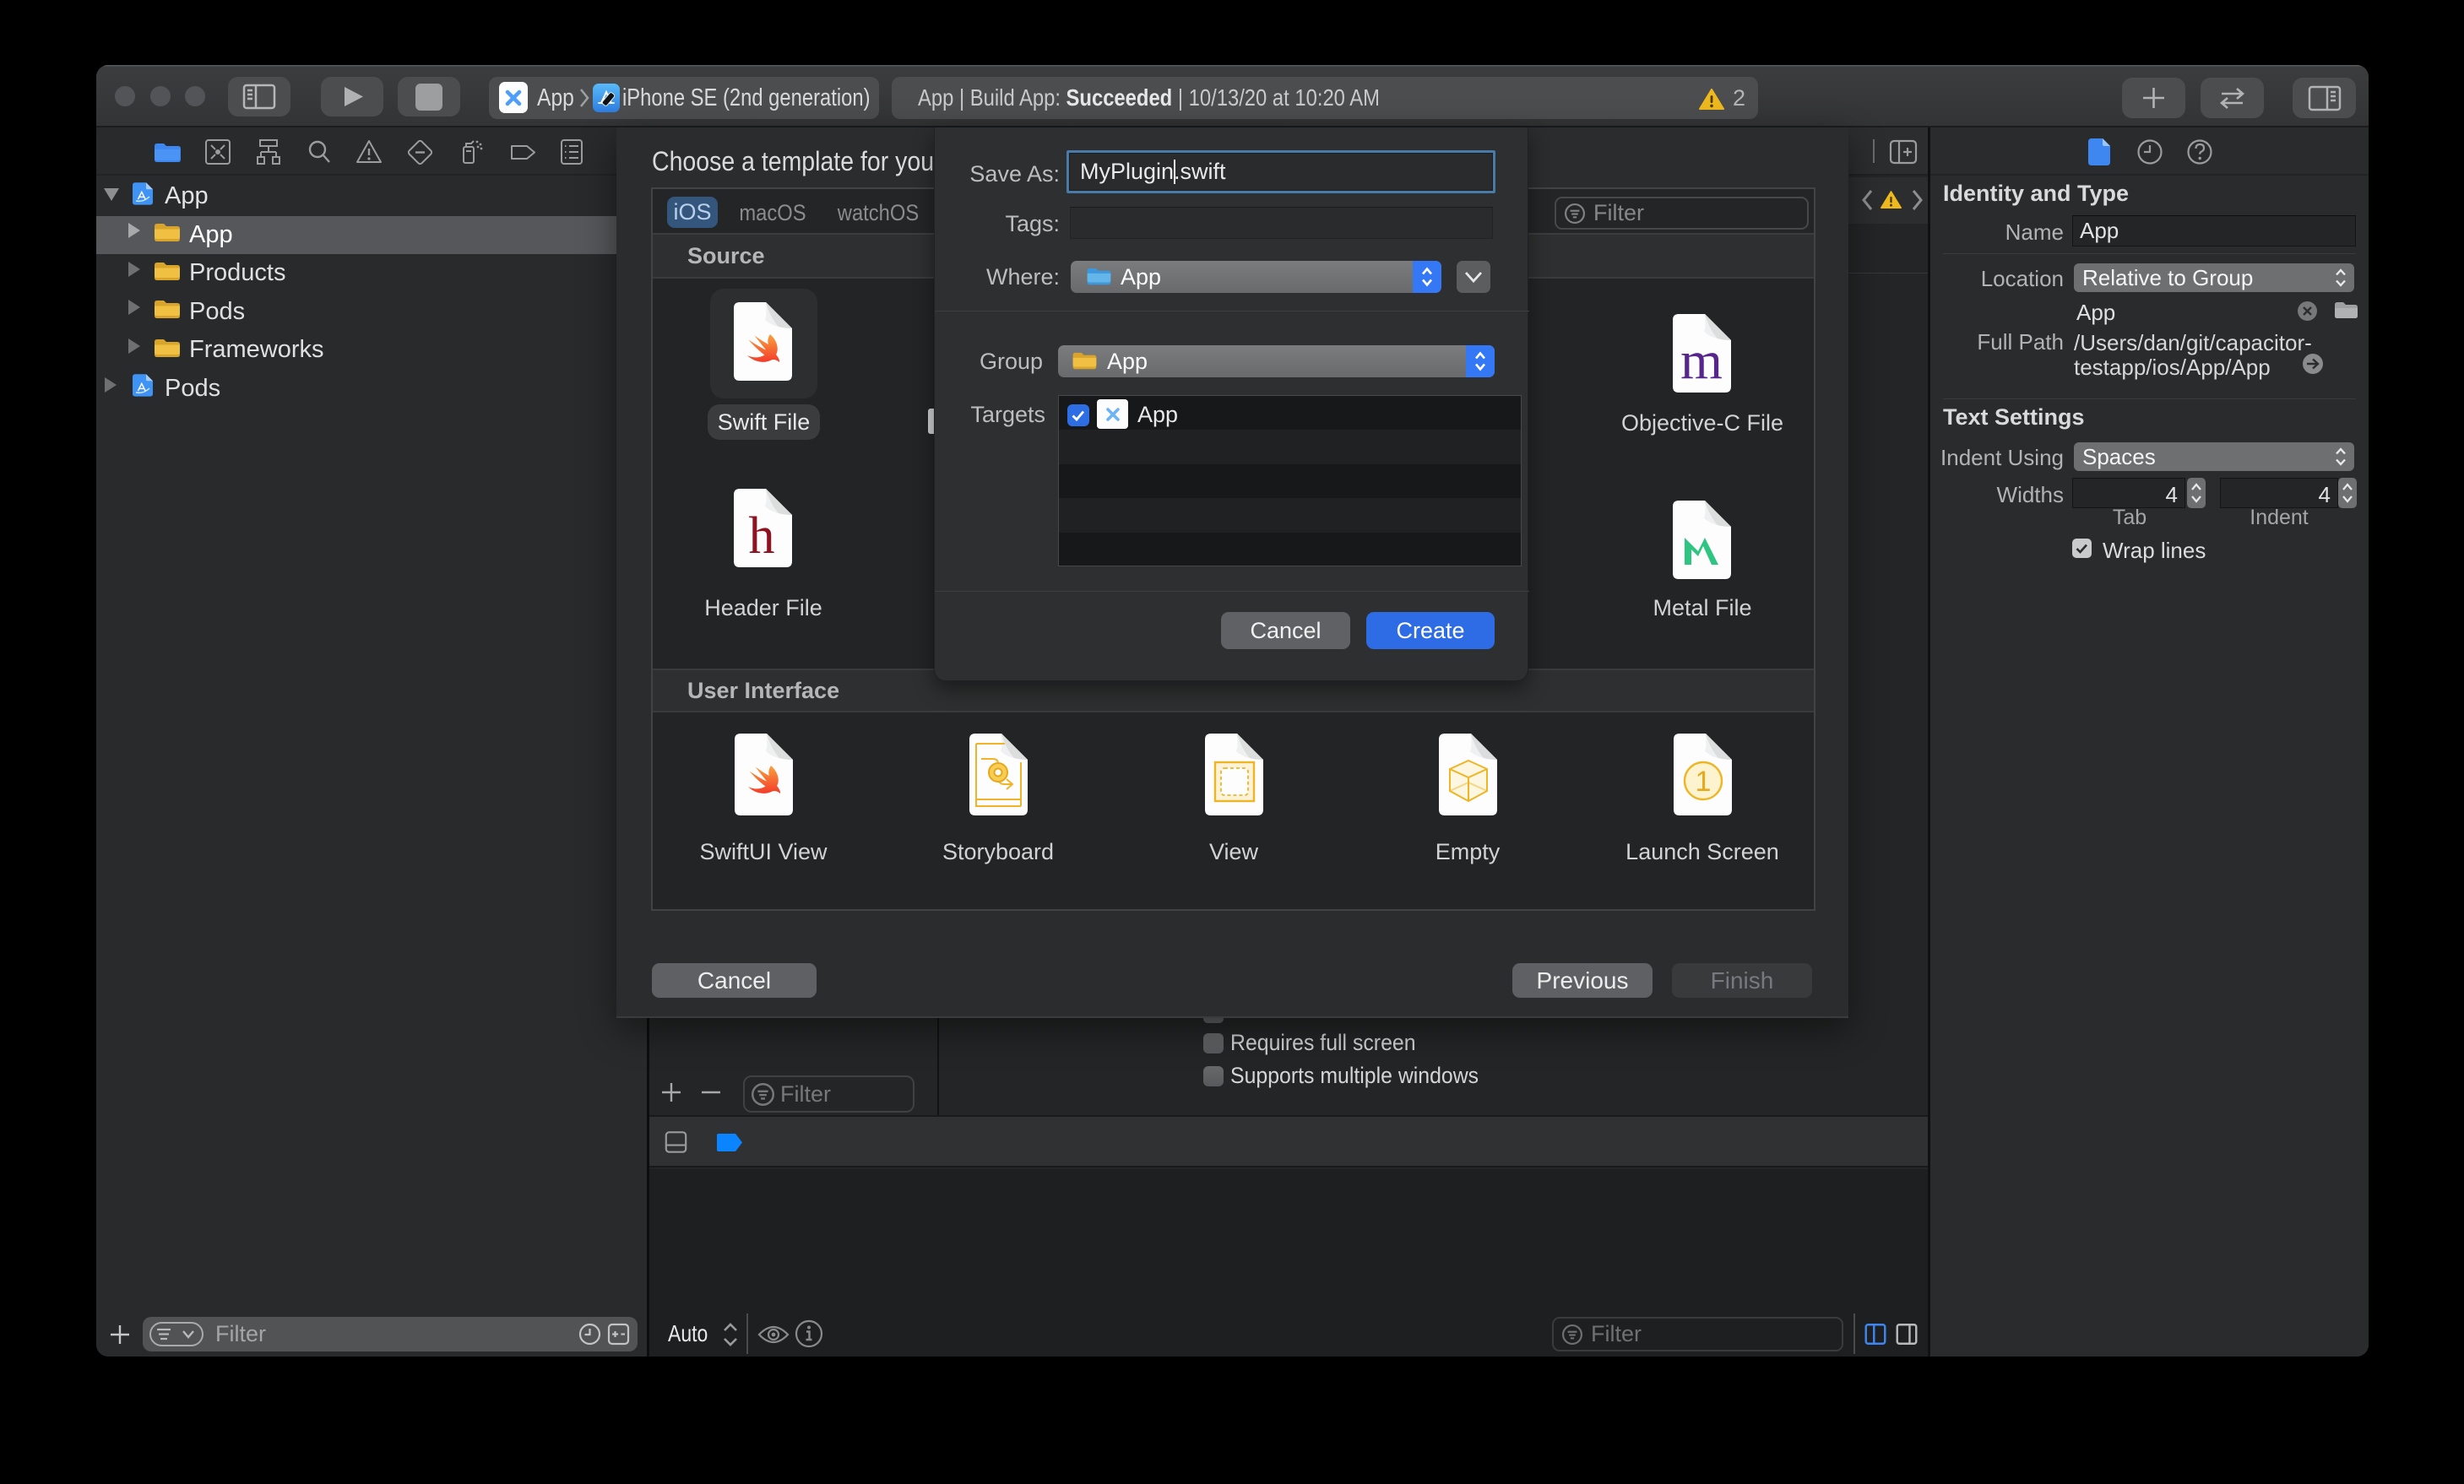  Describe the element at coordinates (1701, 360) in the screenshot. I see `svg-text: m` at that location.